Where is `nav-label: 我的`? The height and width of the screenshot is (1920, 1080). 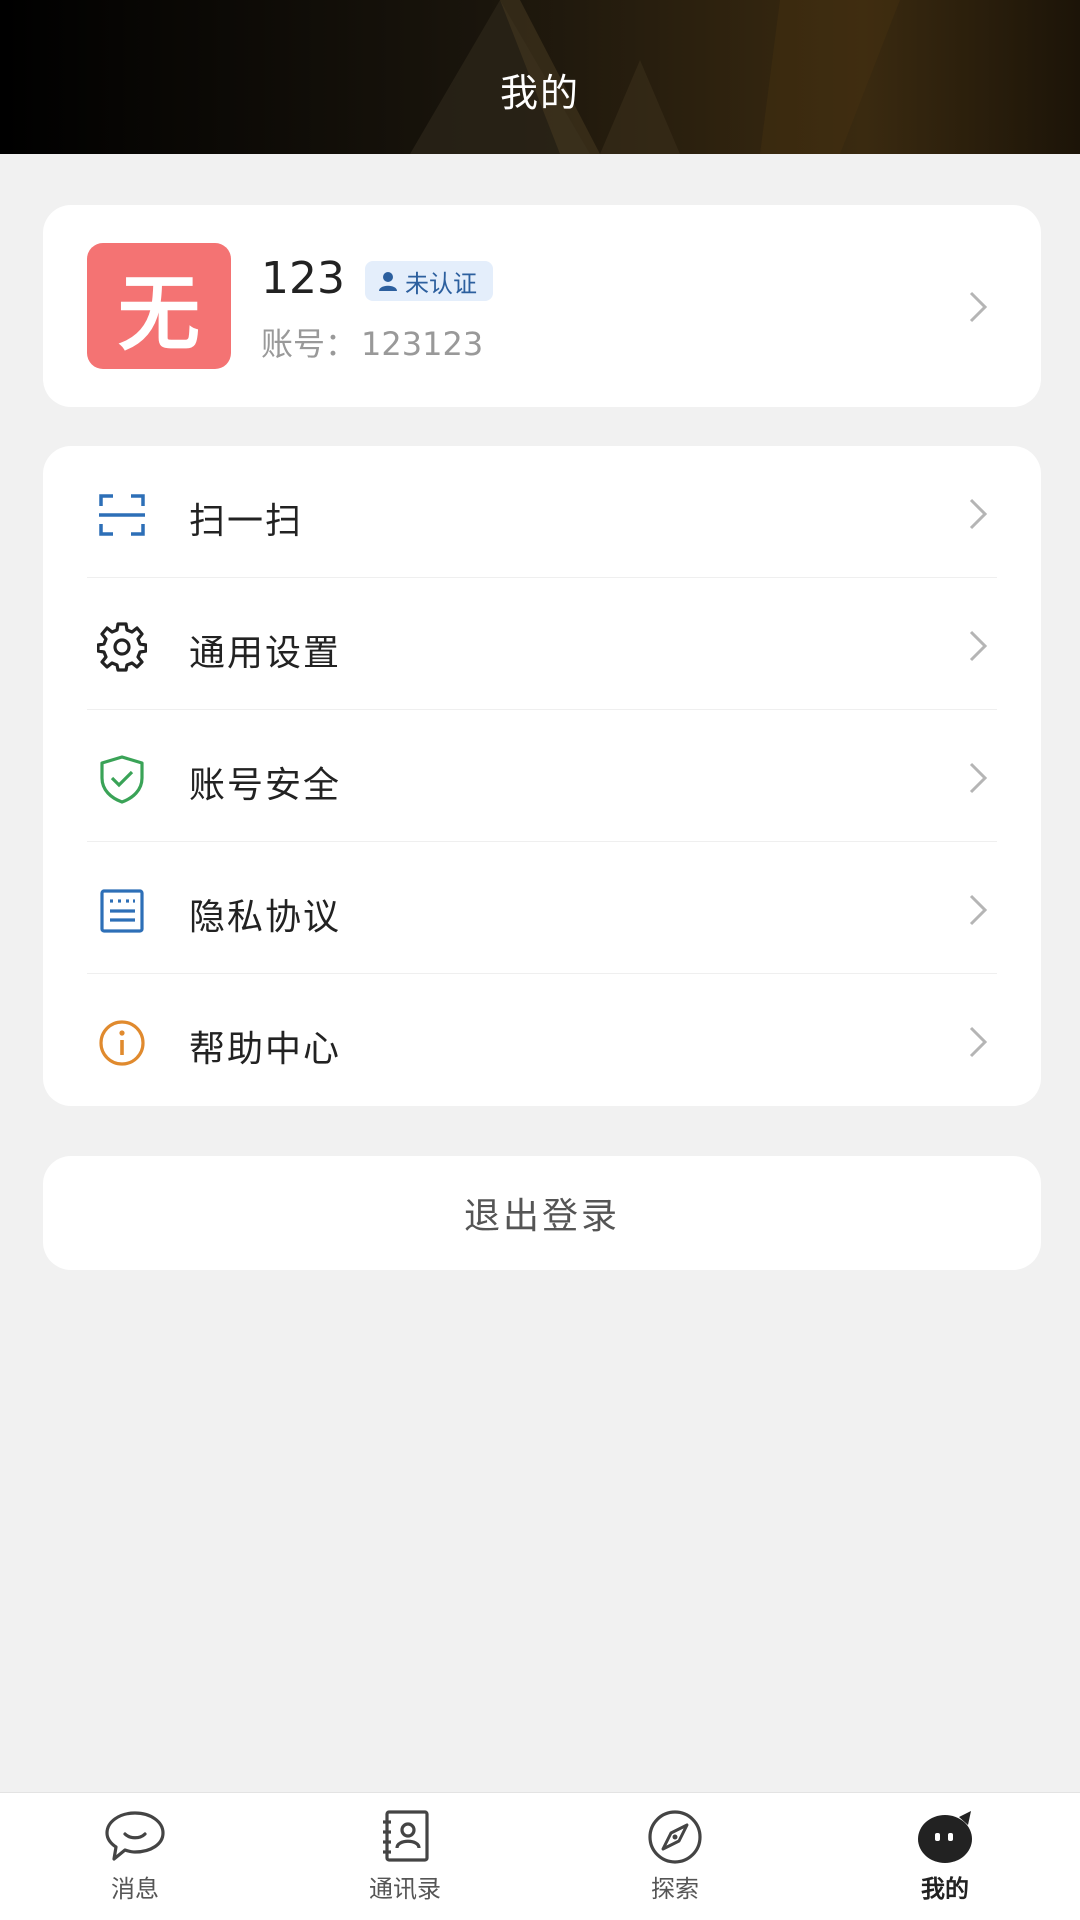 nav-label: 我的 is located at coordinates (945, 1889).